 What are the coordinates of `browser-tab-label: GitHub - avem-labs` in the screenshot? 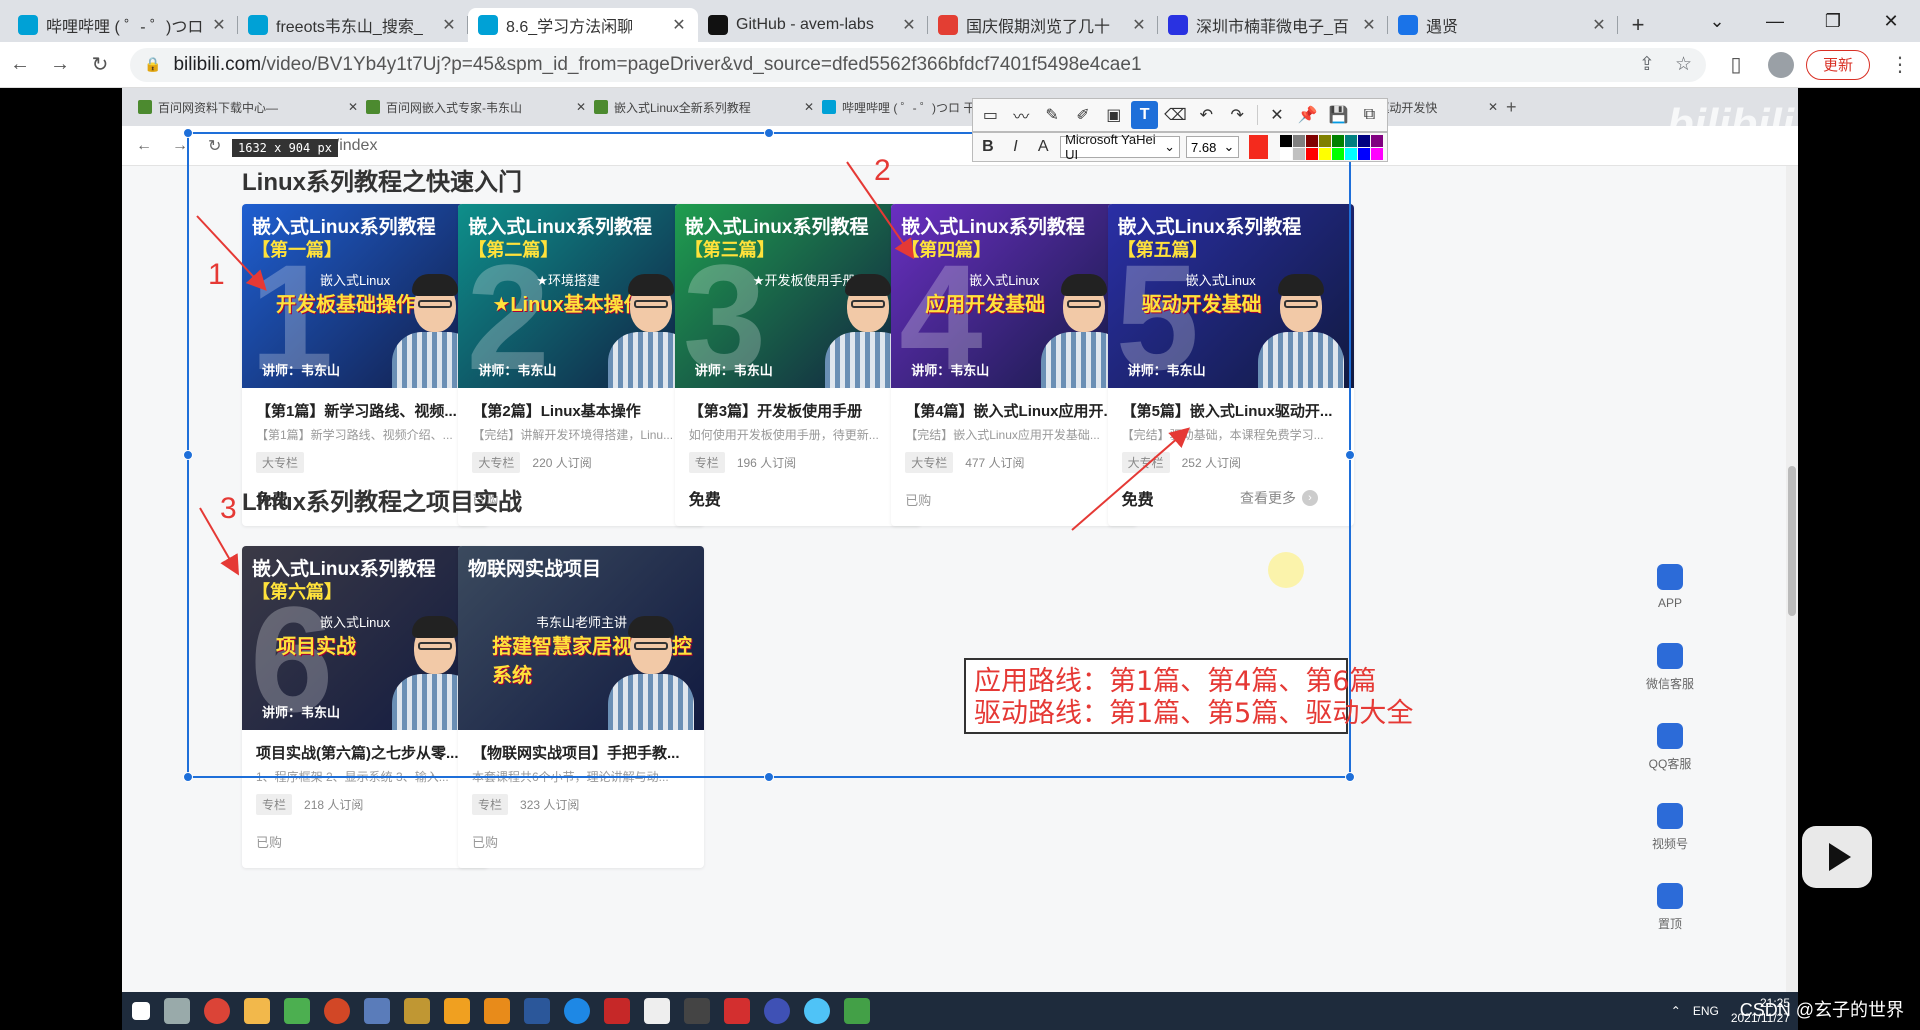 It's located at (805, 24).